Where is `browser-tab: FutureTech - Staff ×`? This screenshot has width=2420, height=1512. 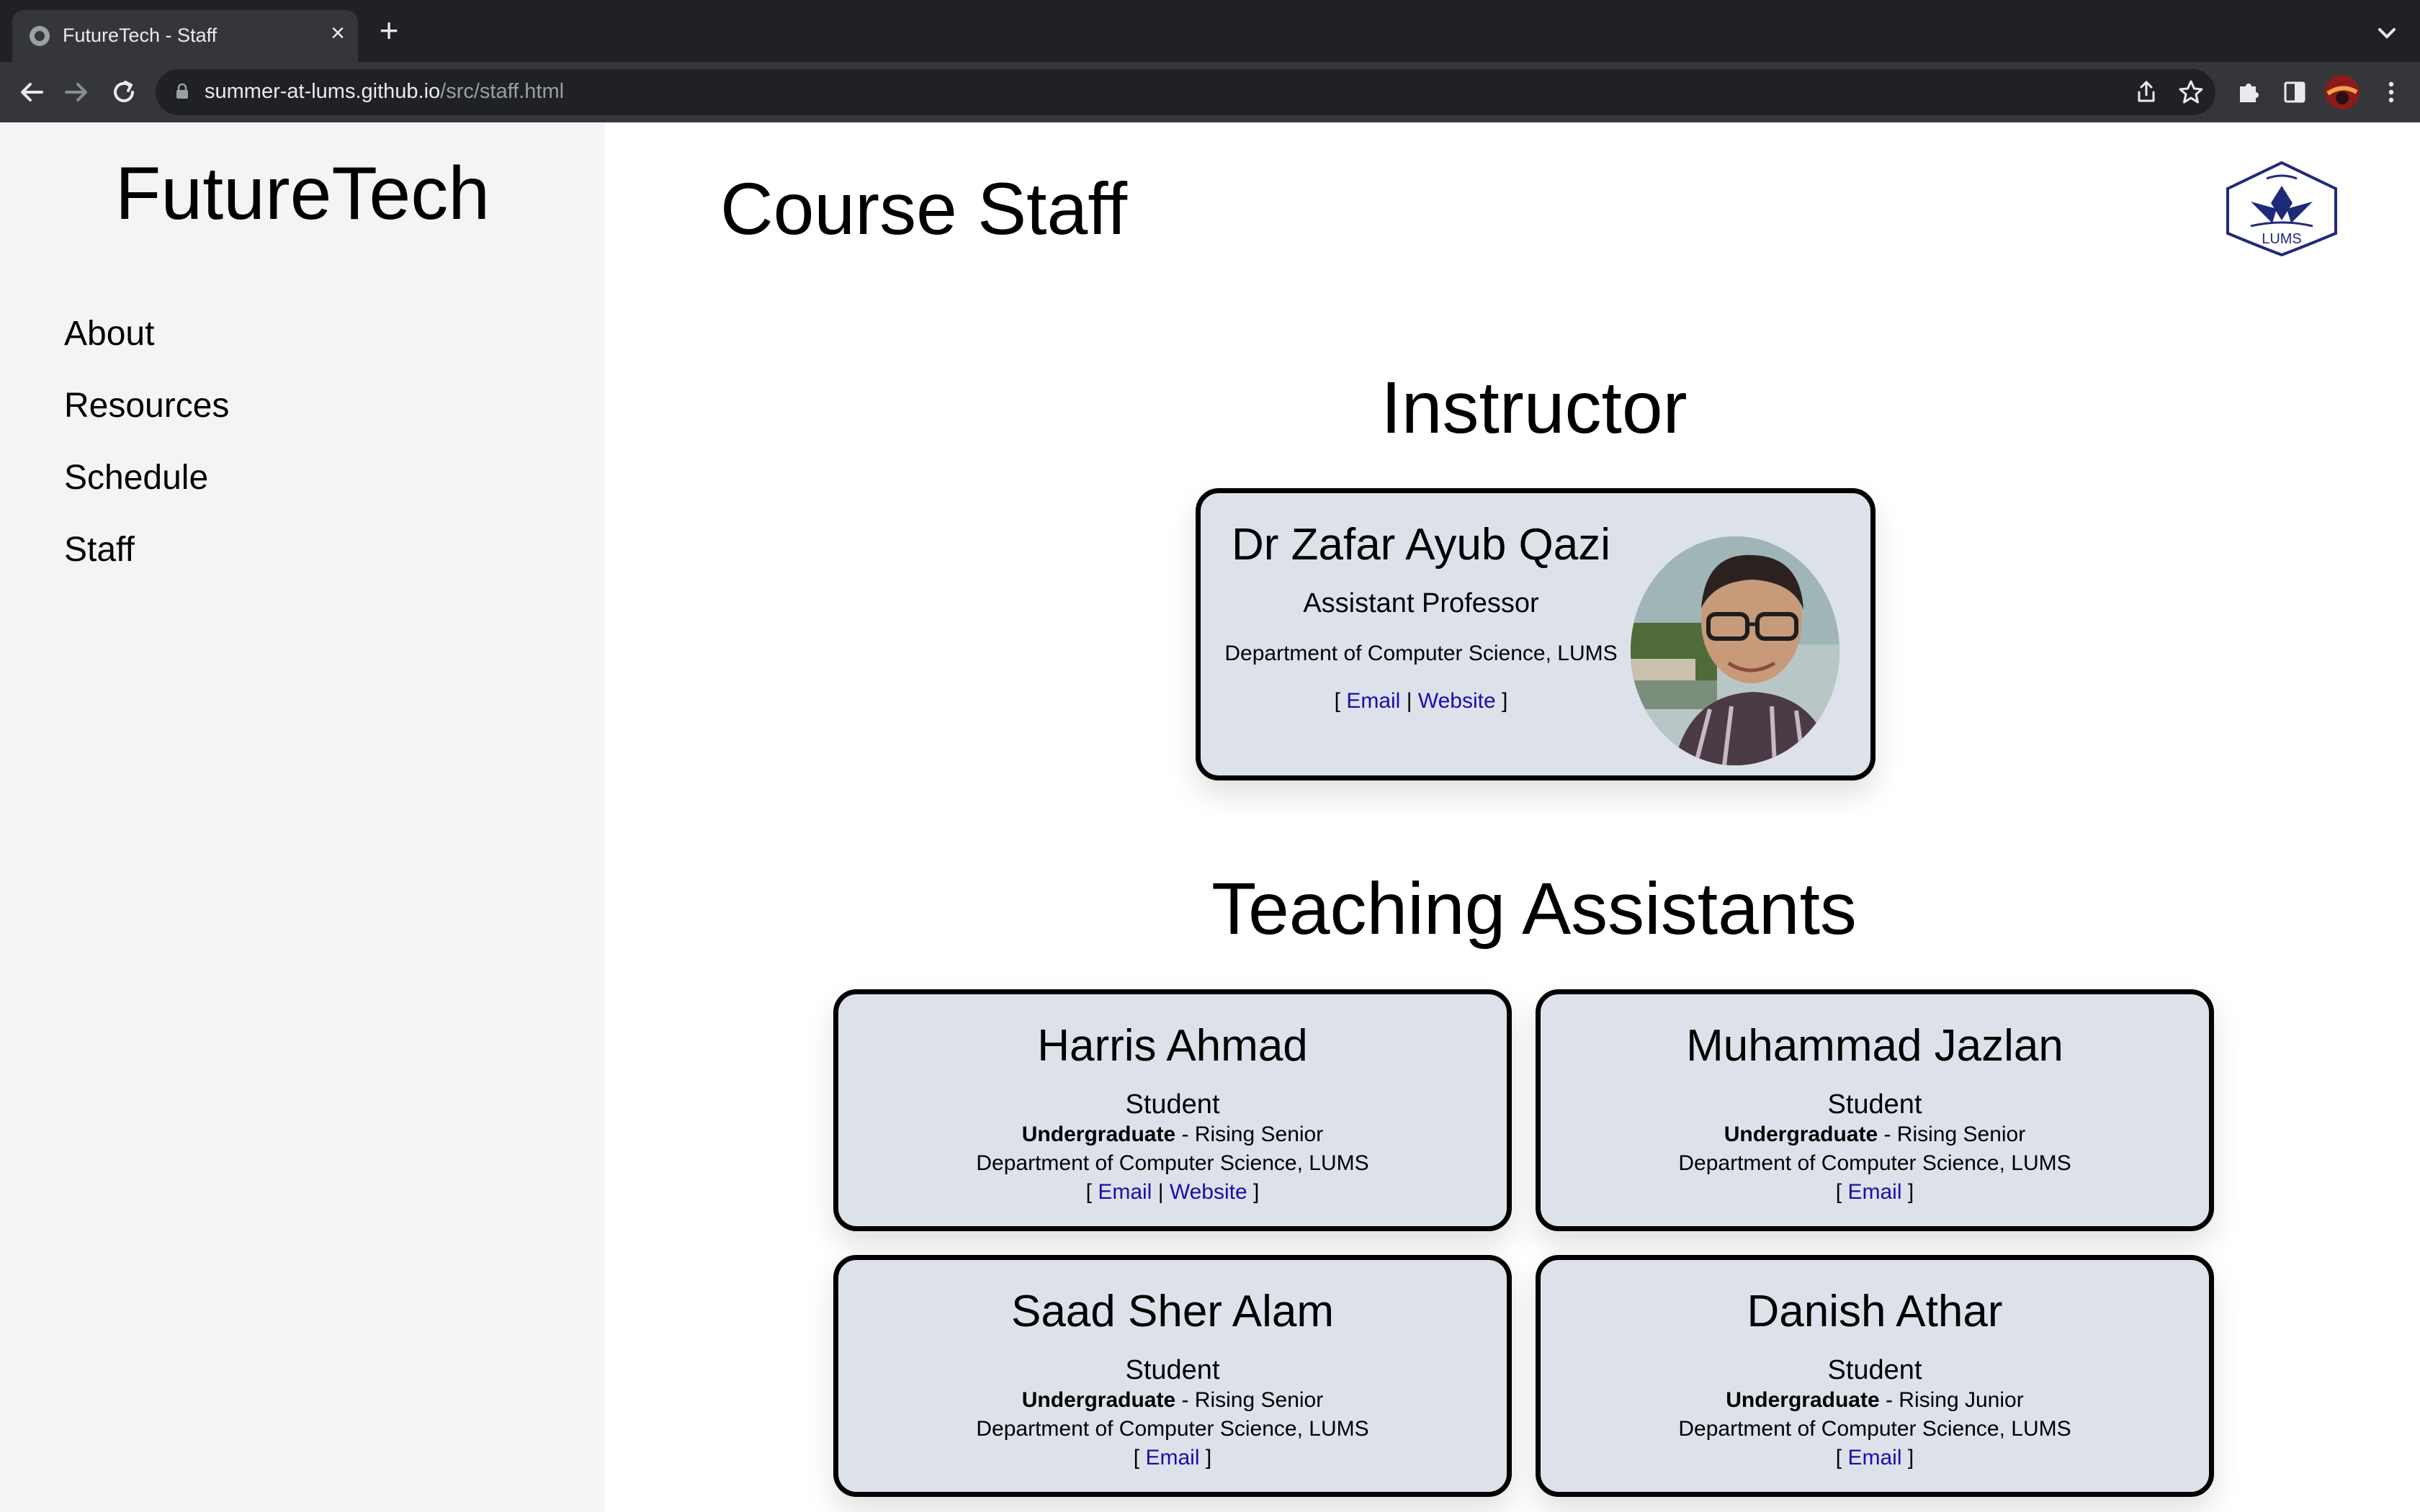
browser-tab: FutureTech - Staff × is located at coordinates (185, 36).